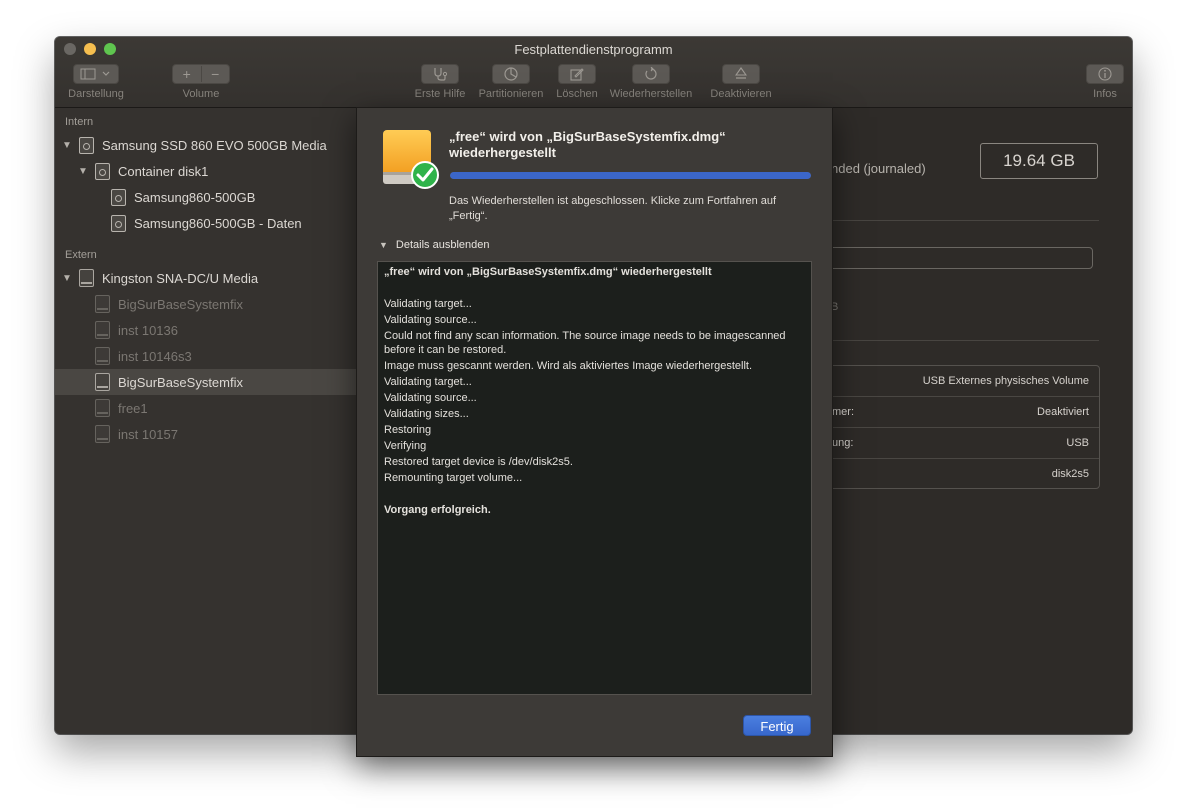 The height and width of the screenshot is (808, 1188). Describe the element at coordinates (405, 446) in the screenshot. I see `log-line: Verifying` at that location.